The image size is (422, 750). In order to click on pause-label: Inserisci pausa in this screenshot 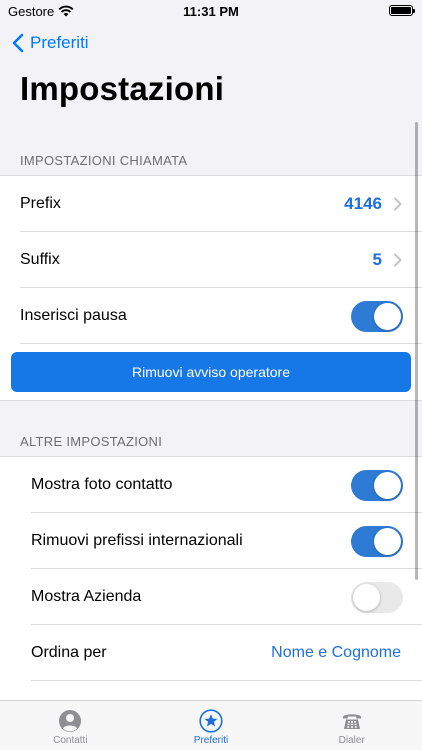, I will do `click(73, 315)`.